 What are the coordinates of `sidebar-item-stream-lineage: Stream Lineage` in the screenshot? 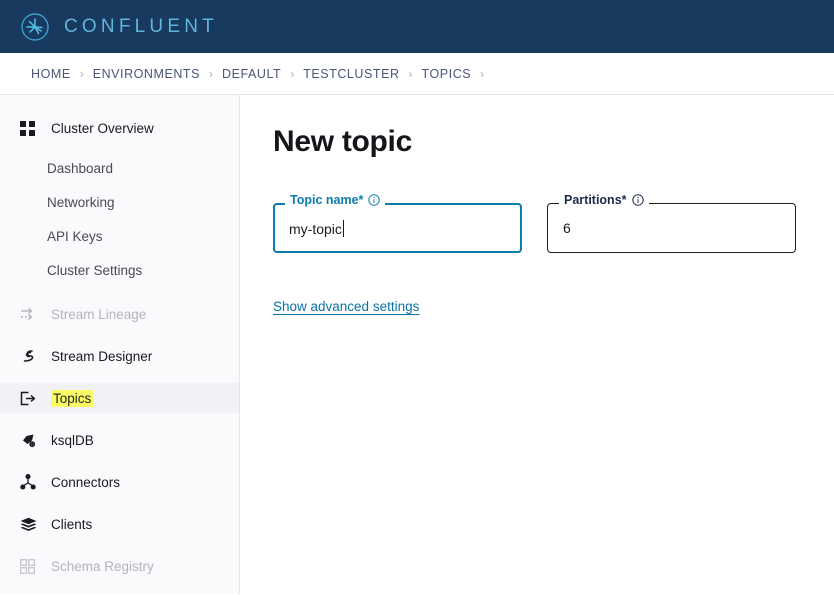 It's located at (119, 314).